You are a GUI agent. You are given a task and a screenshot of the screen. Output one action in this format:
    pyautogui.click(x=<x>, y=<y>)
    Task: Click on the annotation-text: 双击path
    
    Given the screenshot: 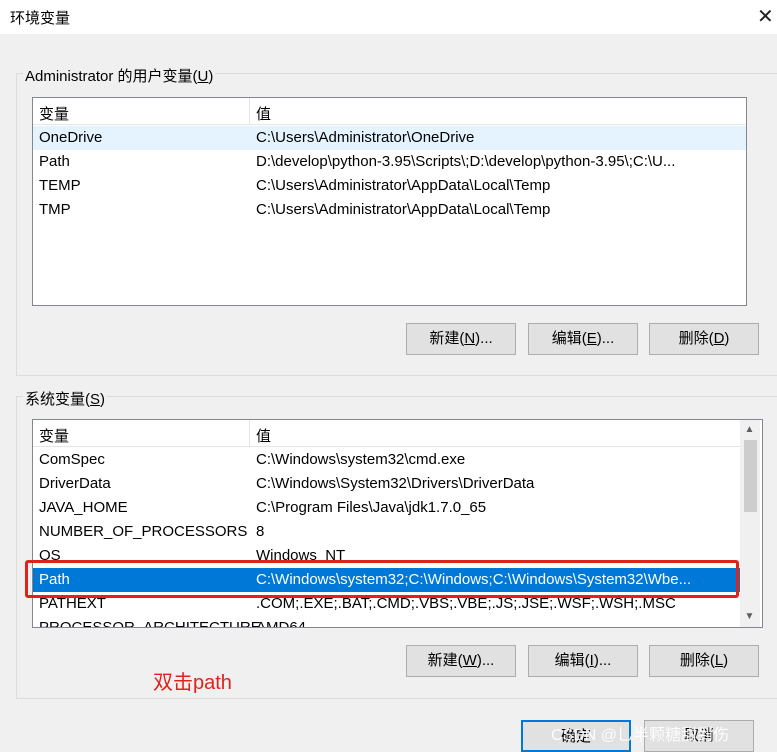 What is the action you would take?
    pyautogui.click(x=192, y=683)
    